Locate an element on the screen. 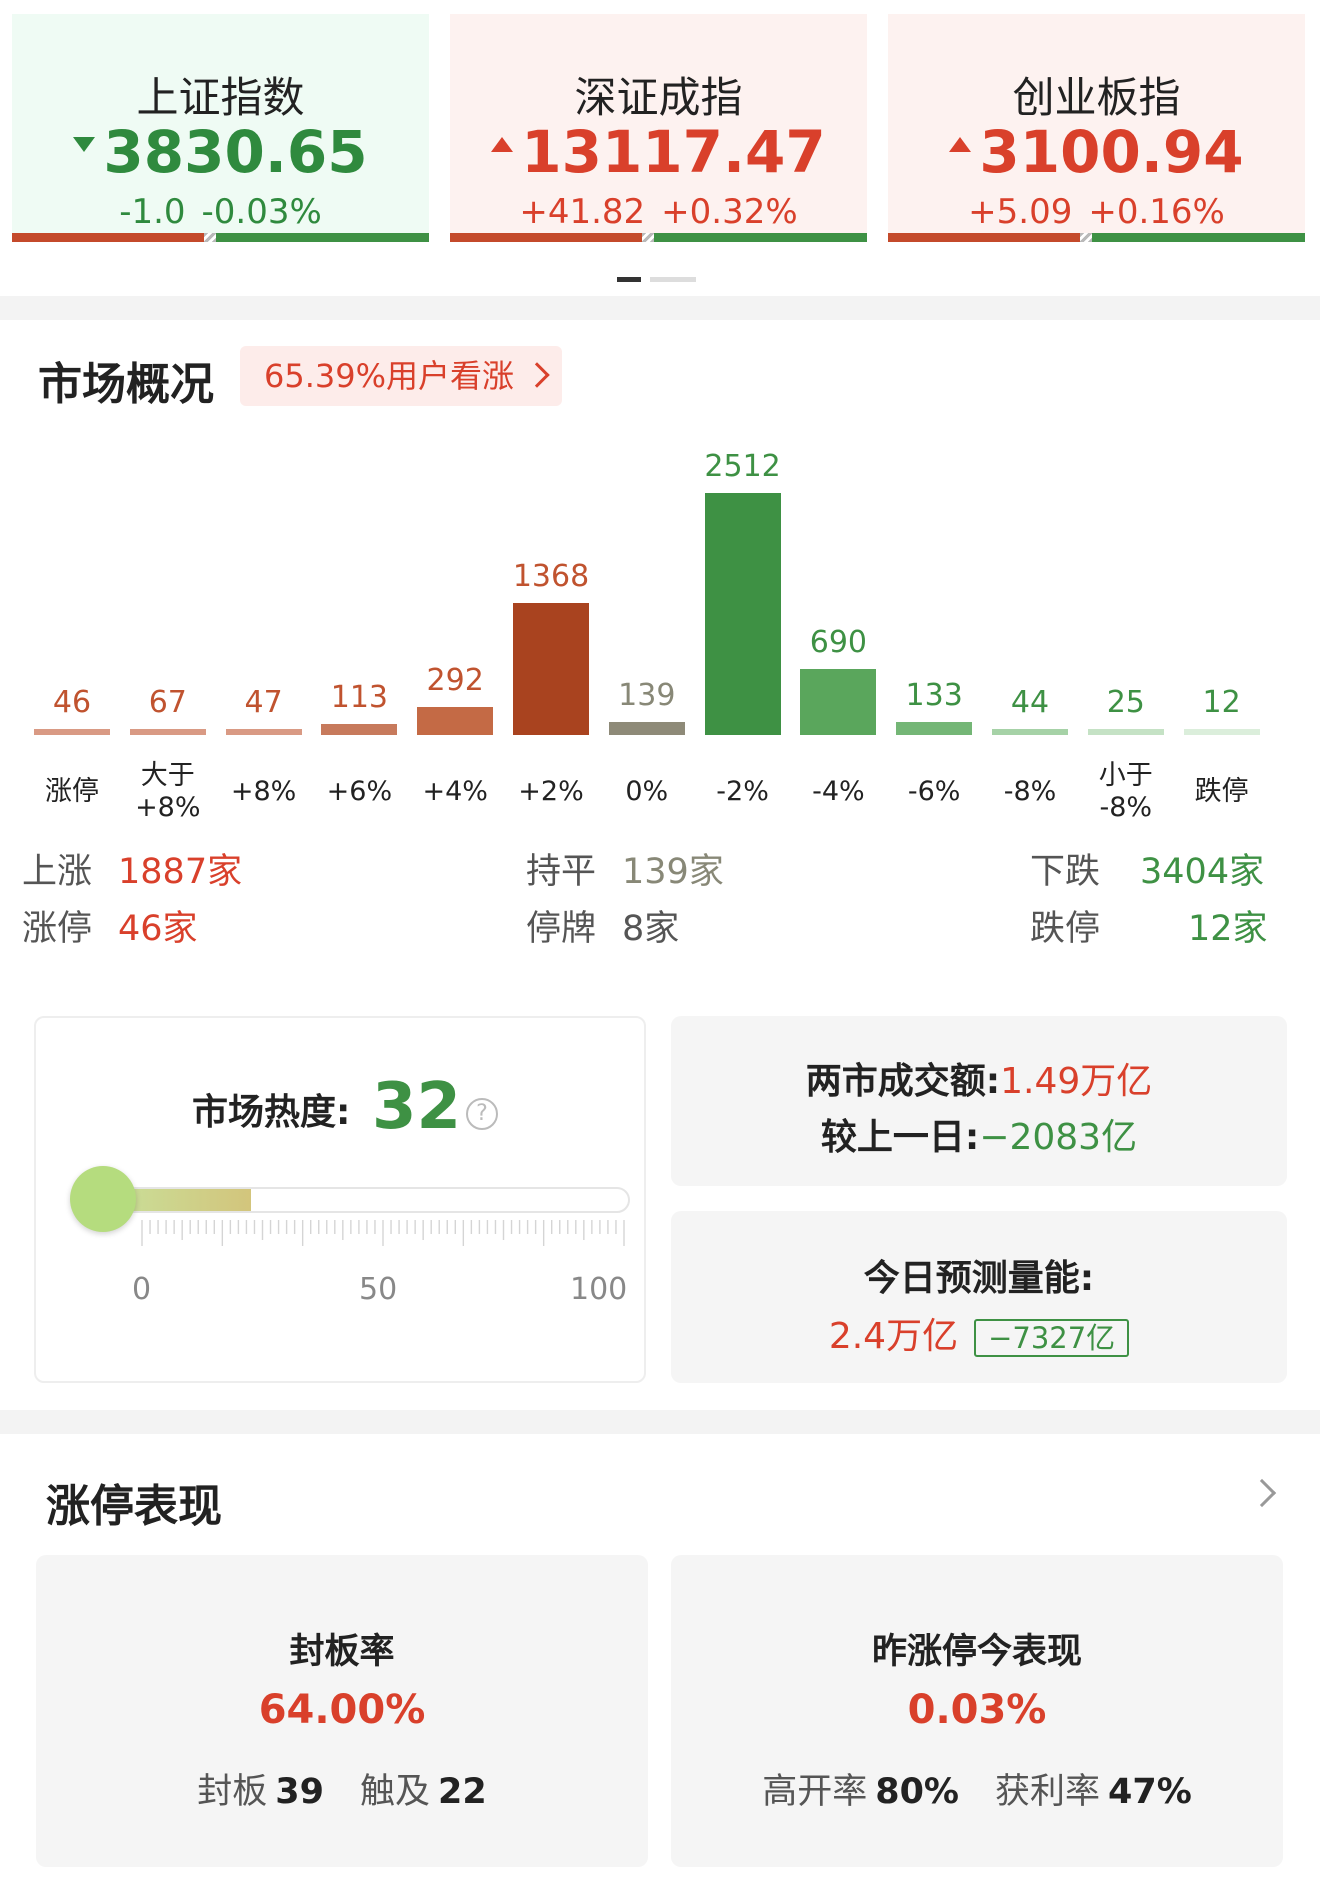  seal-rate-value: 64.00% is located at coordinates (342, 1710).